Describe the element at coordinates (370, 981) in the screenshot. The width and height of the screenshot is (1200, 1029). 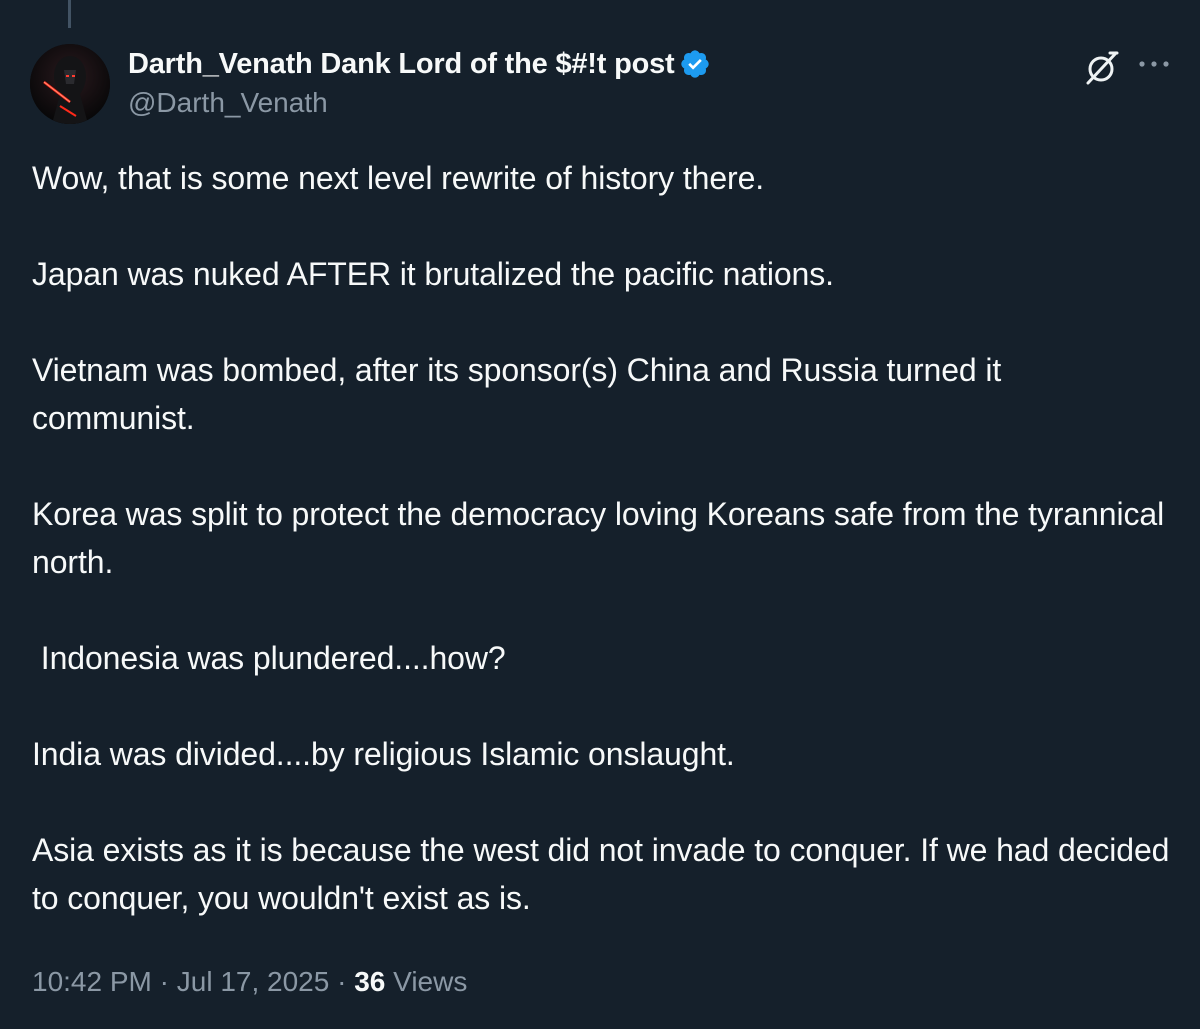
I see `views-count: 36` at that location.